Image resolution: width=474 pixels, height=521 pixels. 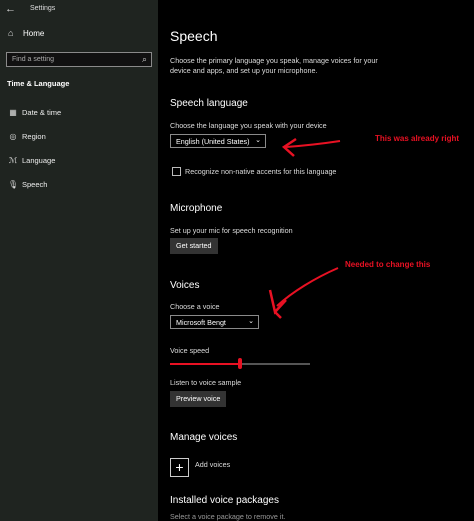 I want to click on search-input: Find a setting ⌕, so click(x=79, y=59).